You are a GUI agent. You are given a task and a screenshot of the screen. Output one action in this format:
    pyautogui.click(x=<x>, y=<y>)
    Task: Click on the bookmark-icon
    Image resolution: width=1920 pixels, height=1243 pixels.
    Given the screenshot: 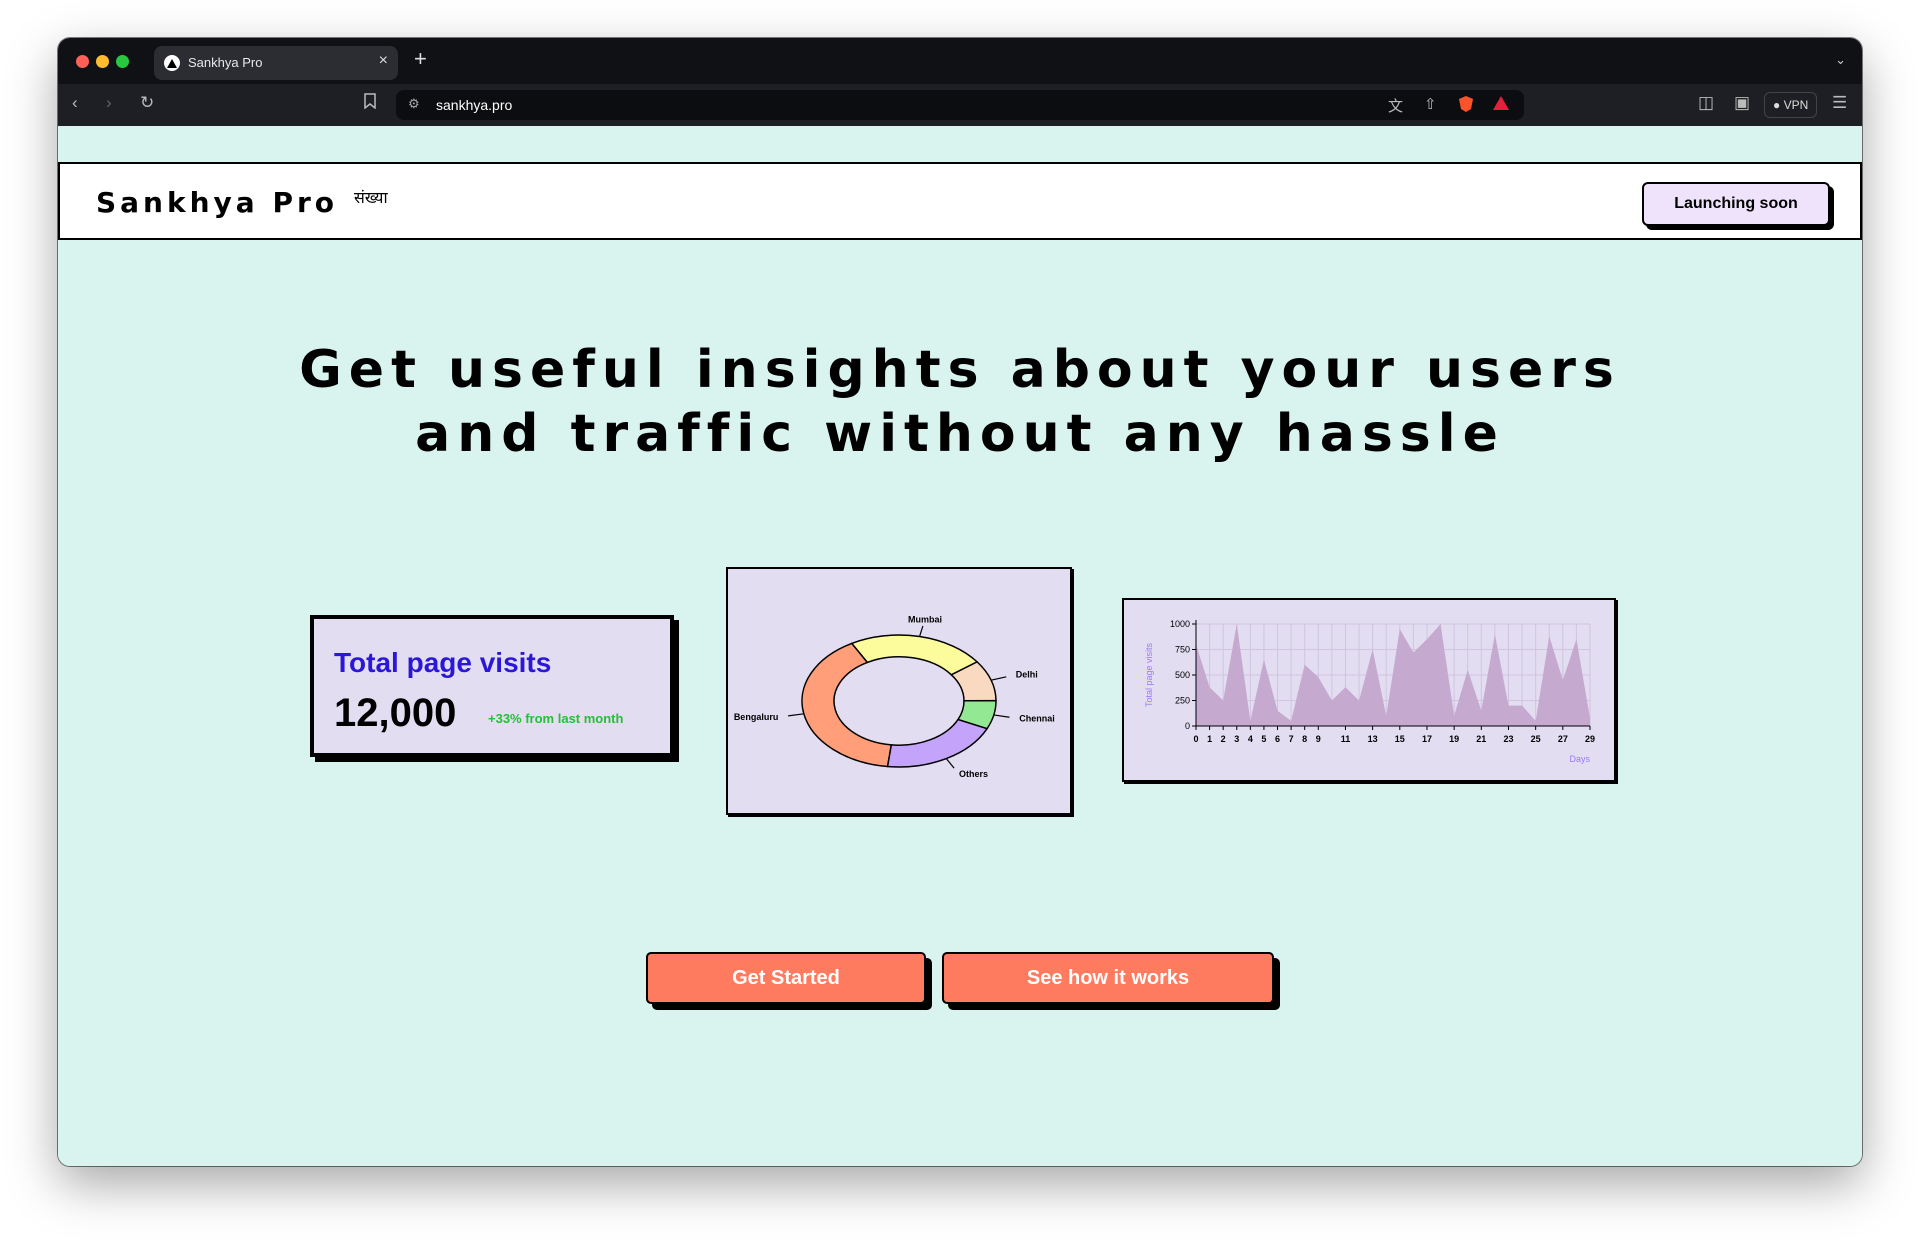 What is the action you would take?
    pyautogui.click(x=370, y=103)
    